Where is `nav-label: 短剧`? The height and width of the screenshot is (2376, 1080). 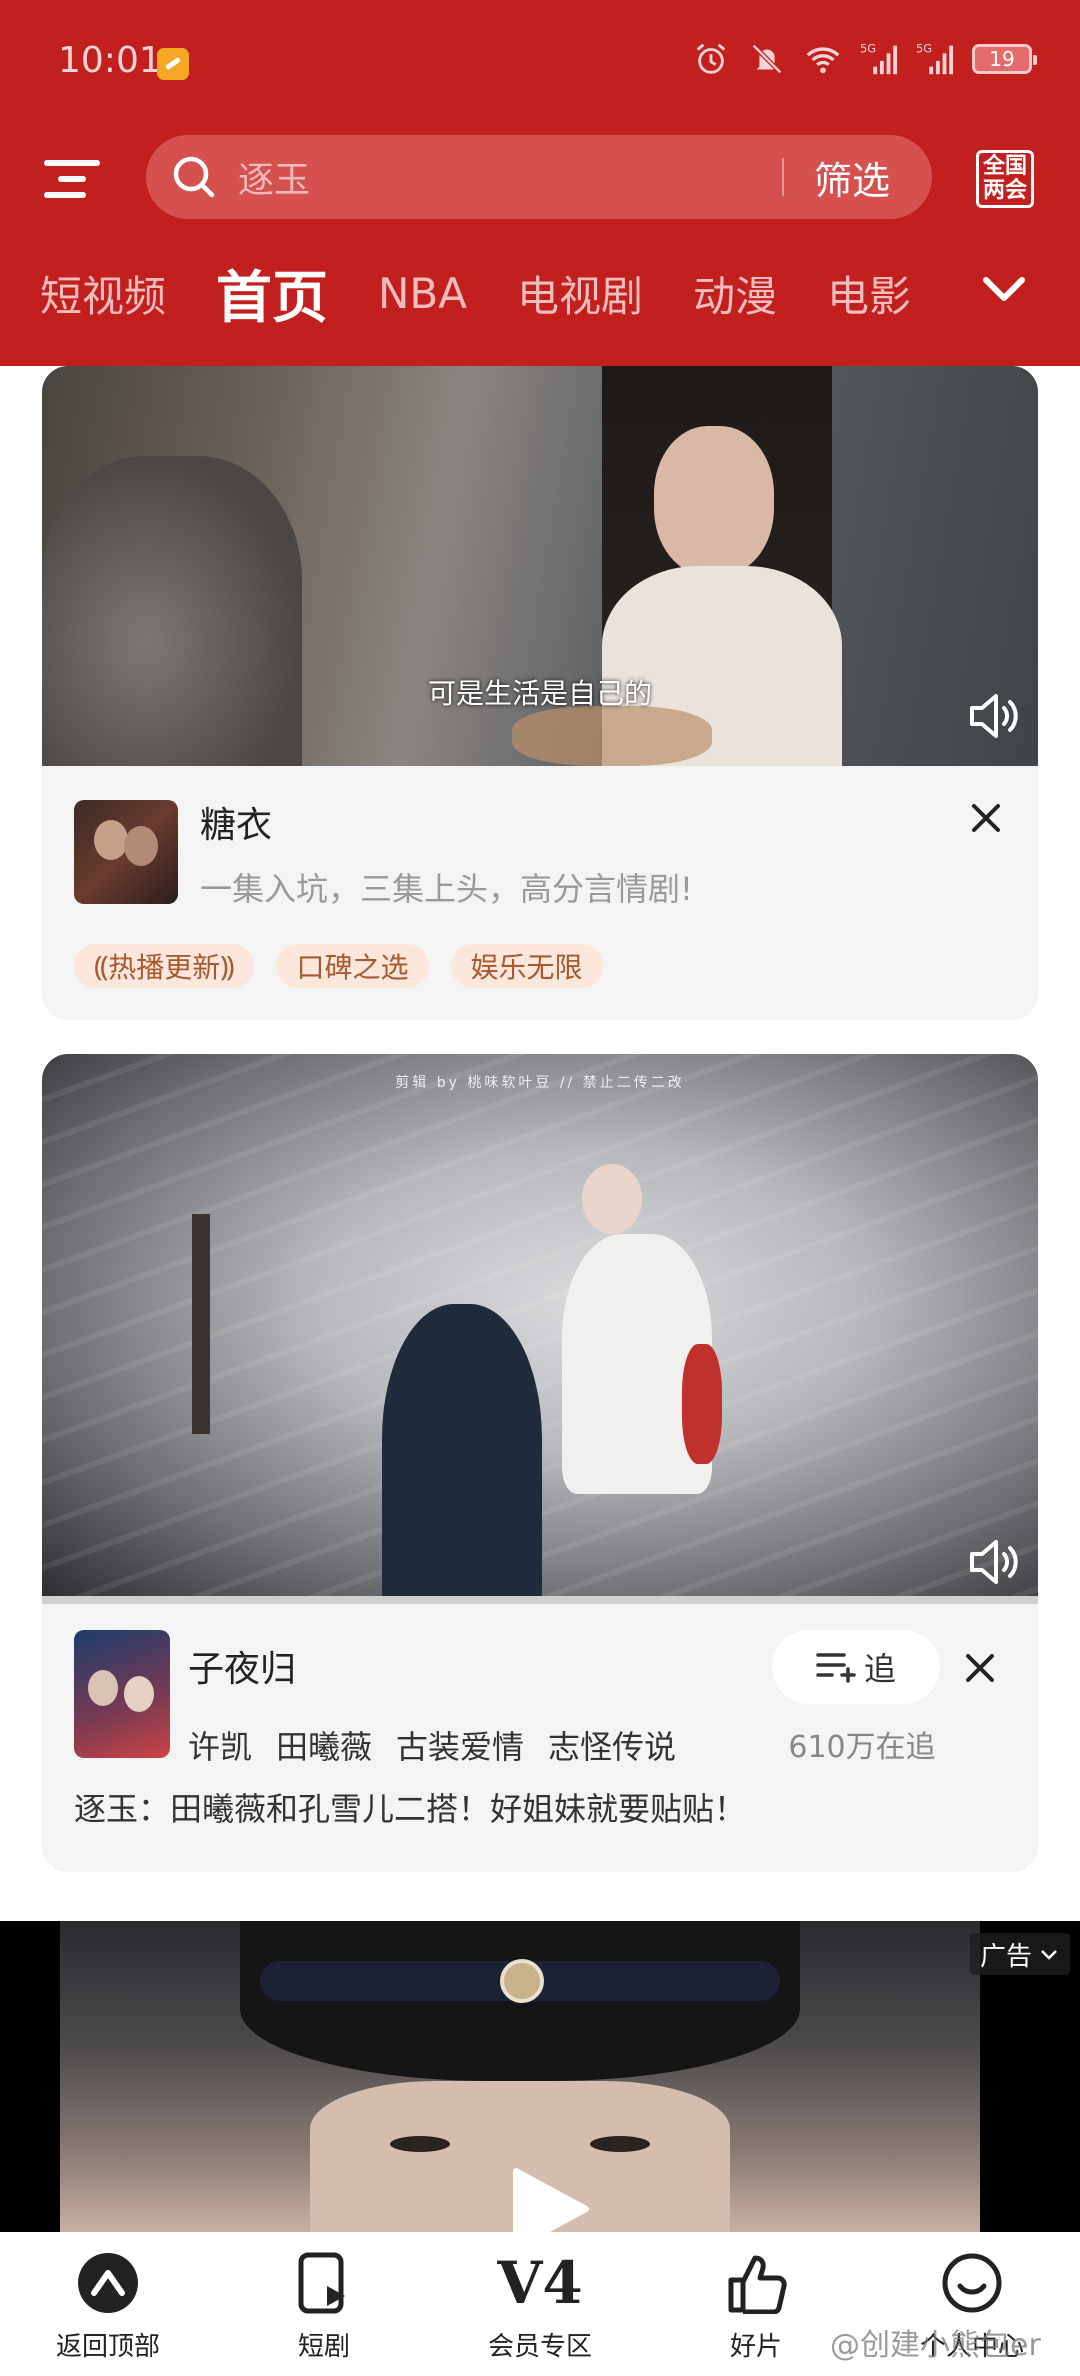 nav-label: 短剧 is located at coordinates (323, 2347).